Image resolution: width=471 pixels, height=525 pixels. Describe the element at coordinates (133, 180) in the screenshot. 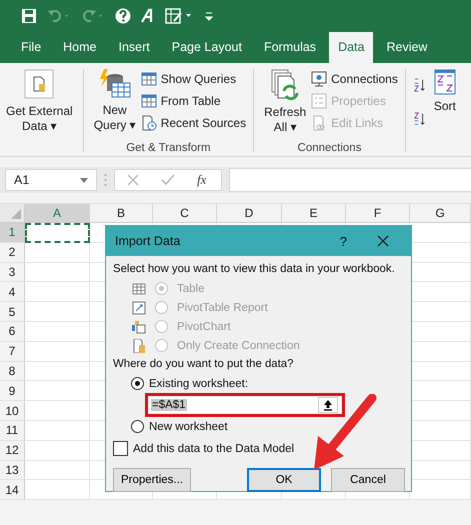

I see `cancel-icon` at that location.